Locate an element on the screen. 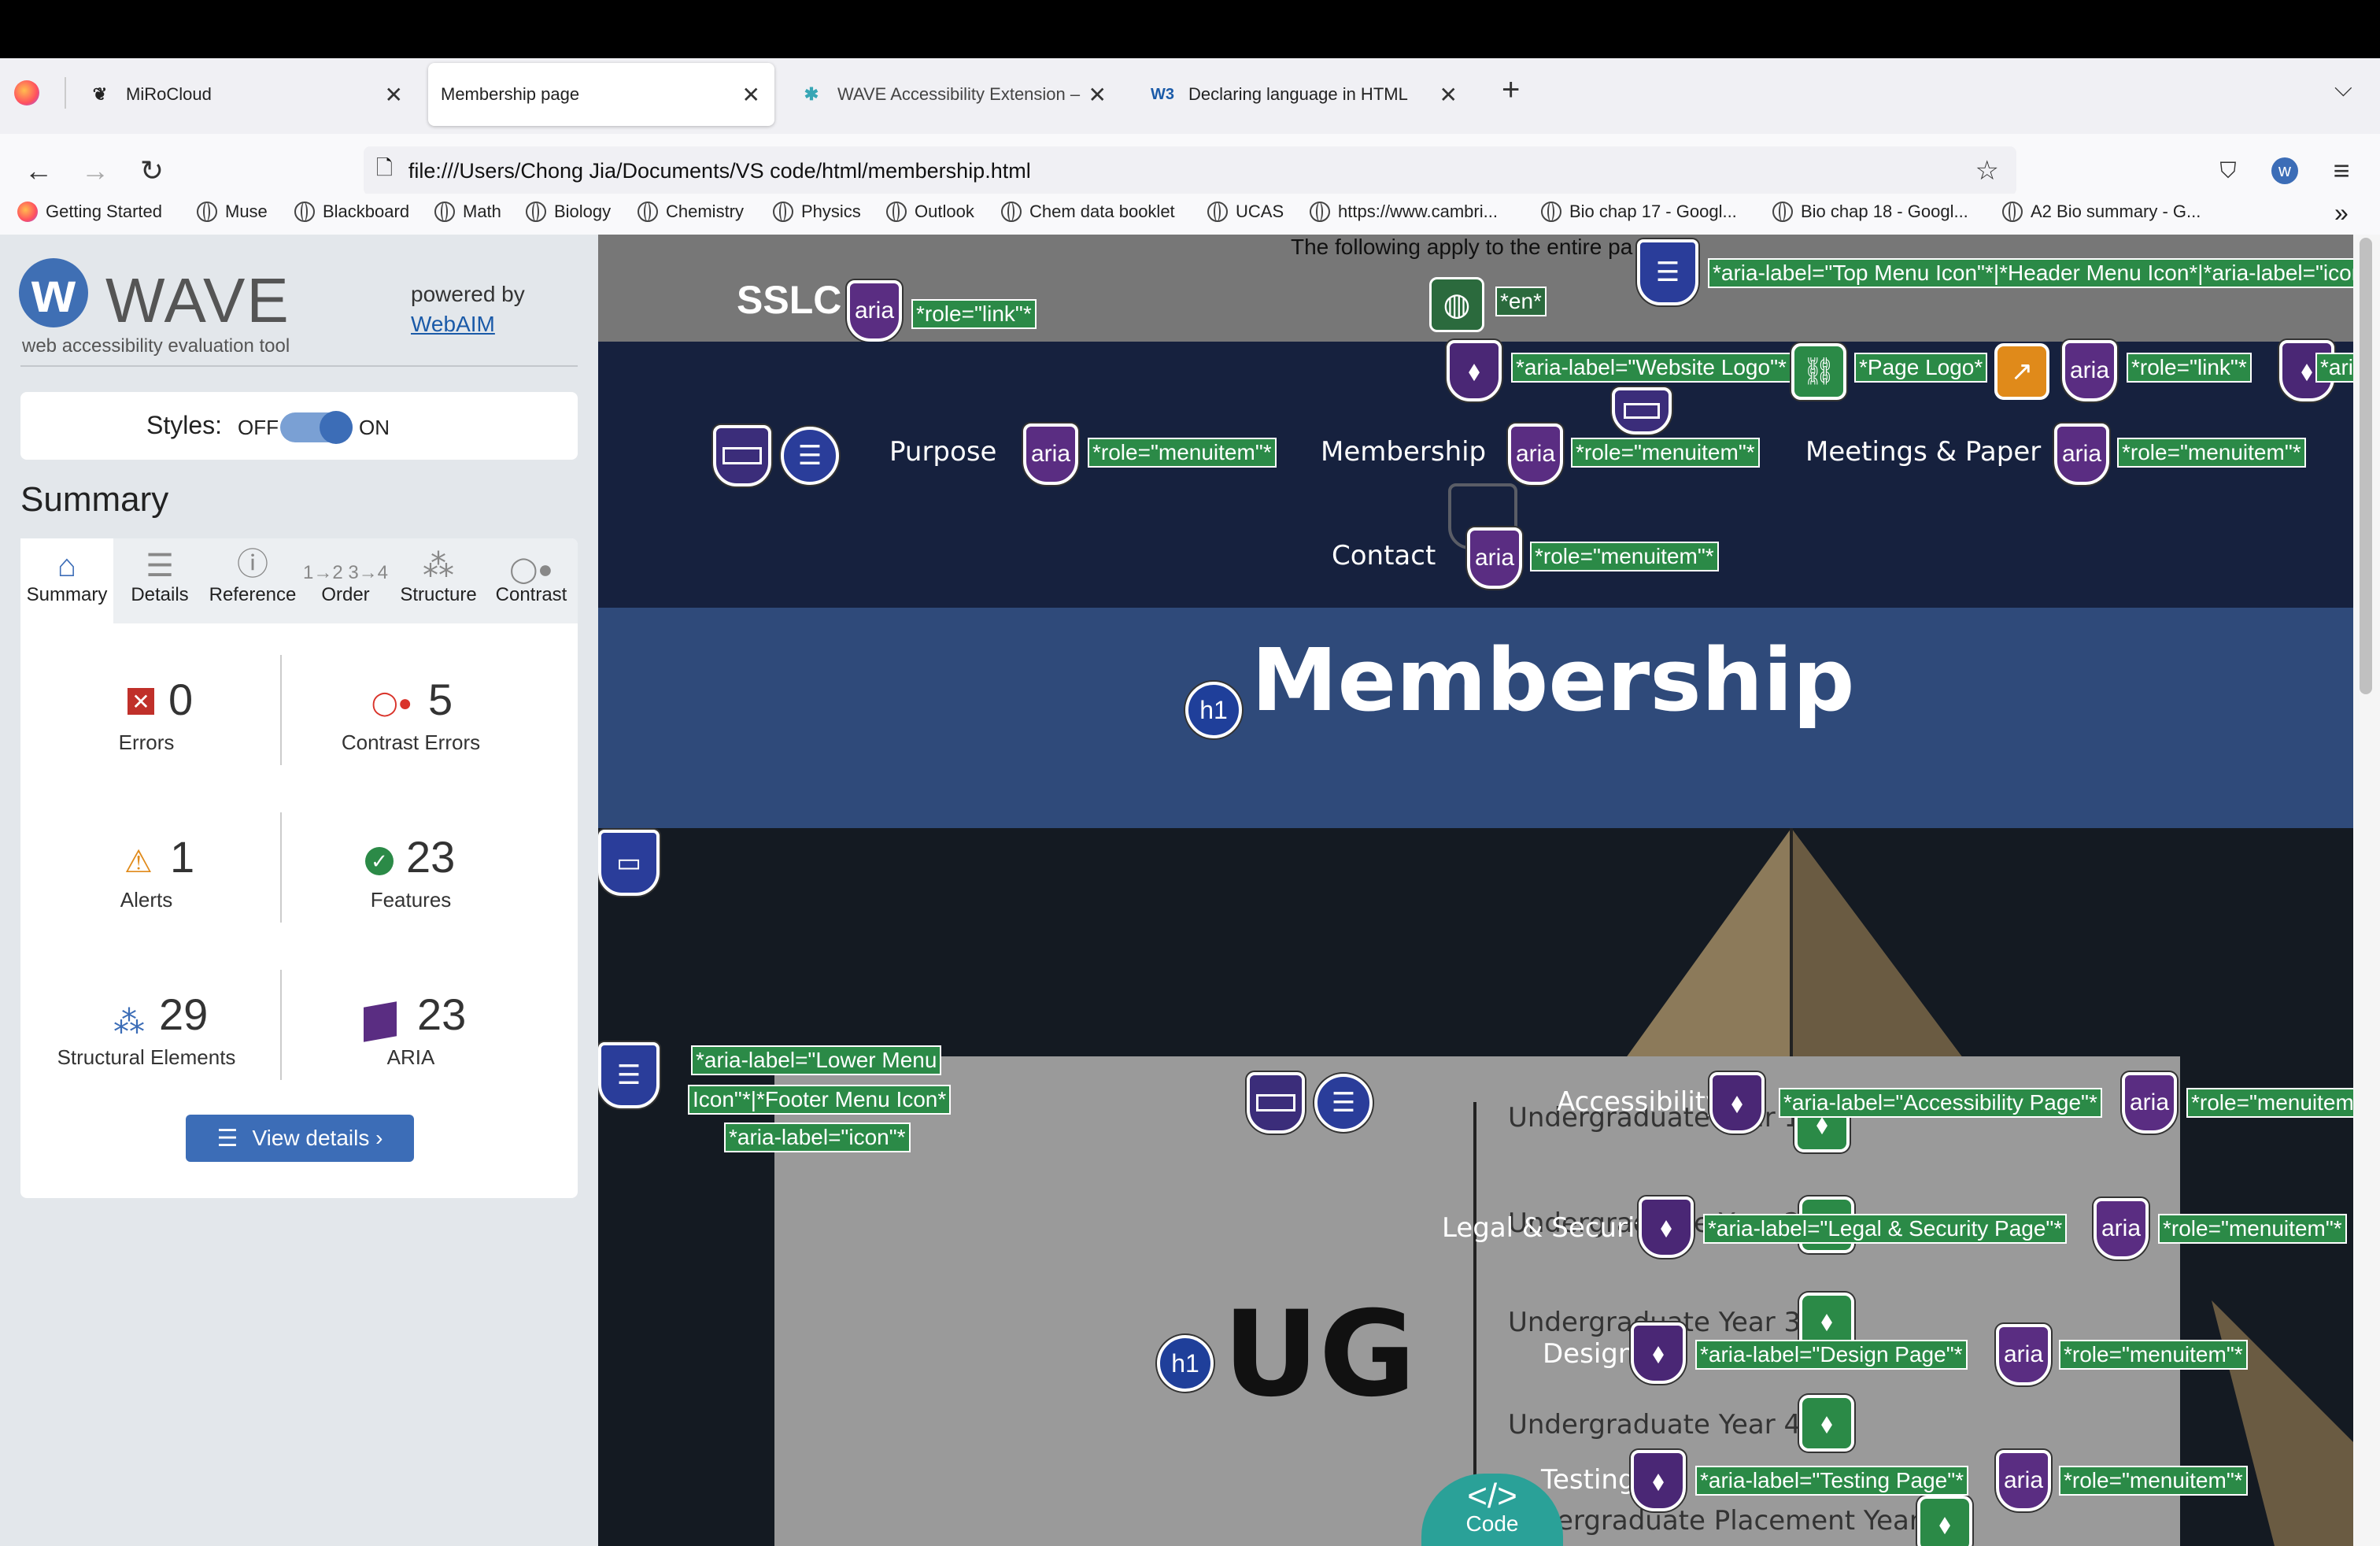  bookmark-muse: Muse is located at coordinates (232, 212).